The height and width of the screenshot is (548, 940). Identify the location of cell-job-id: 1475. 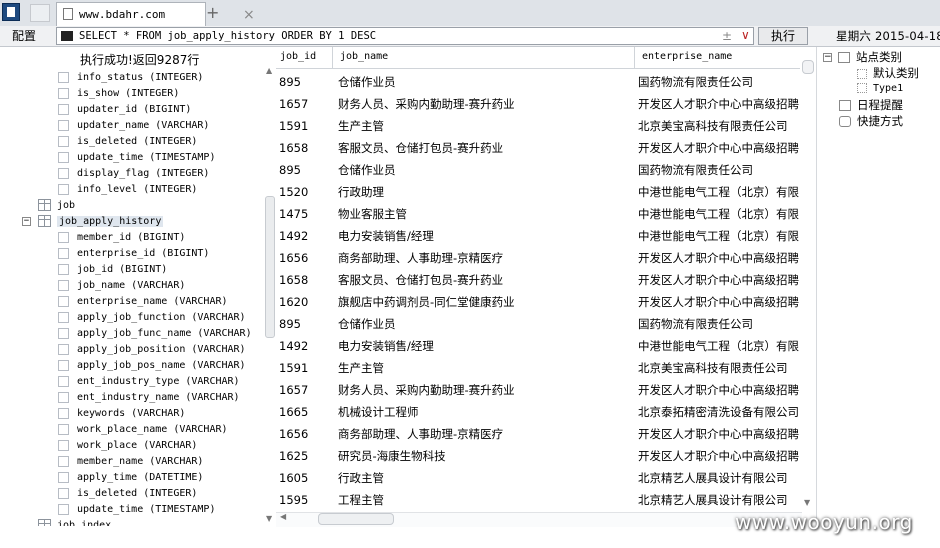
(293, 214).